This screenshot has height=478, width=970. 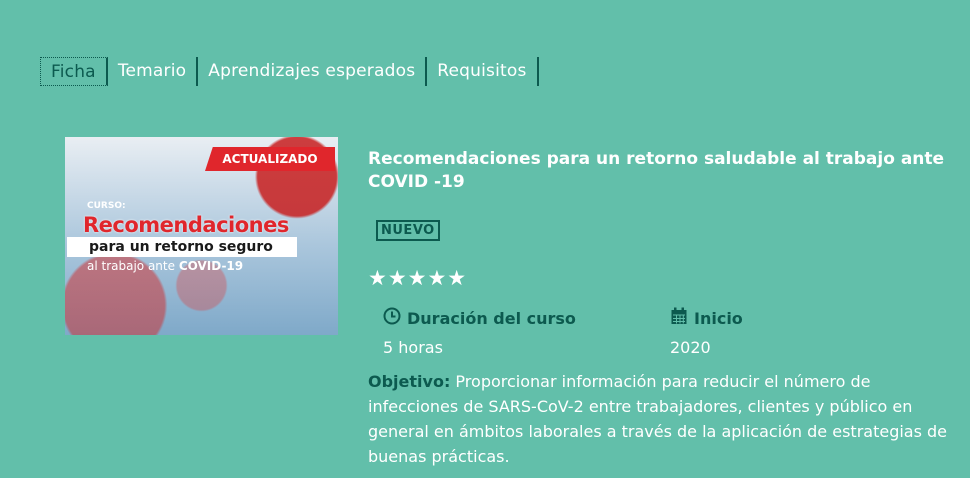 What do you see at coordinates (491, 318) in the screenshot?
I see `duration-label: Duración del curso` at bounding box center [491, 318].